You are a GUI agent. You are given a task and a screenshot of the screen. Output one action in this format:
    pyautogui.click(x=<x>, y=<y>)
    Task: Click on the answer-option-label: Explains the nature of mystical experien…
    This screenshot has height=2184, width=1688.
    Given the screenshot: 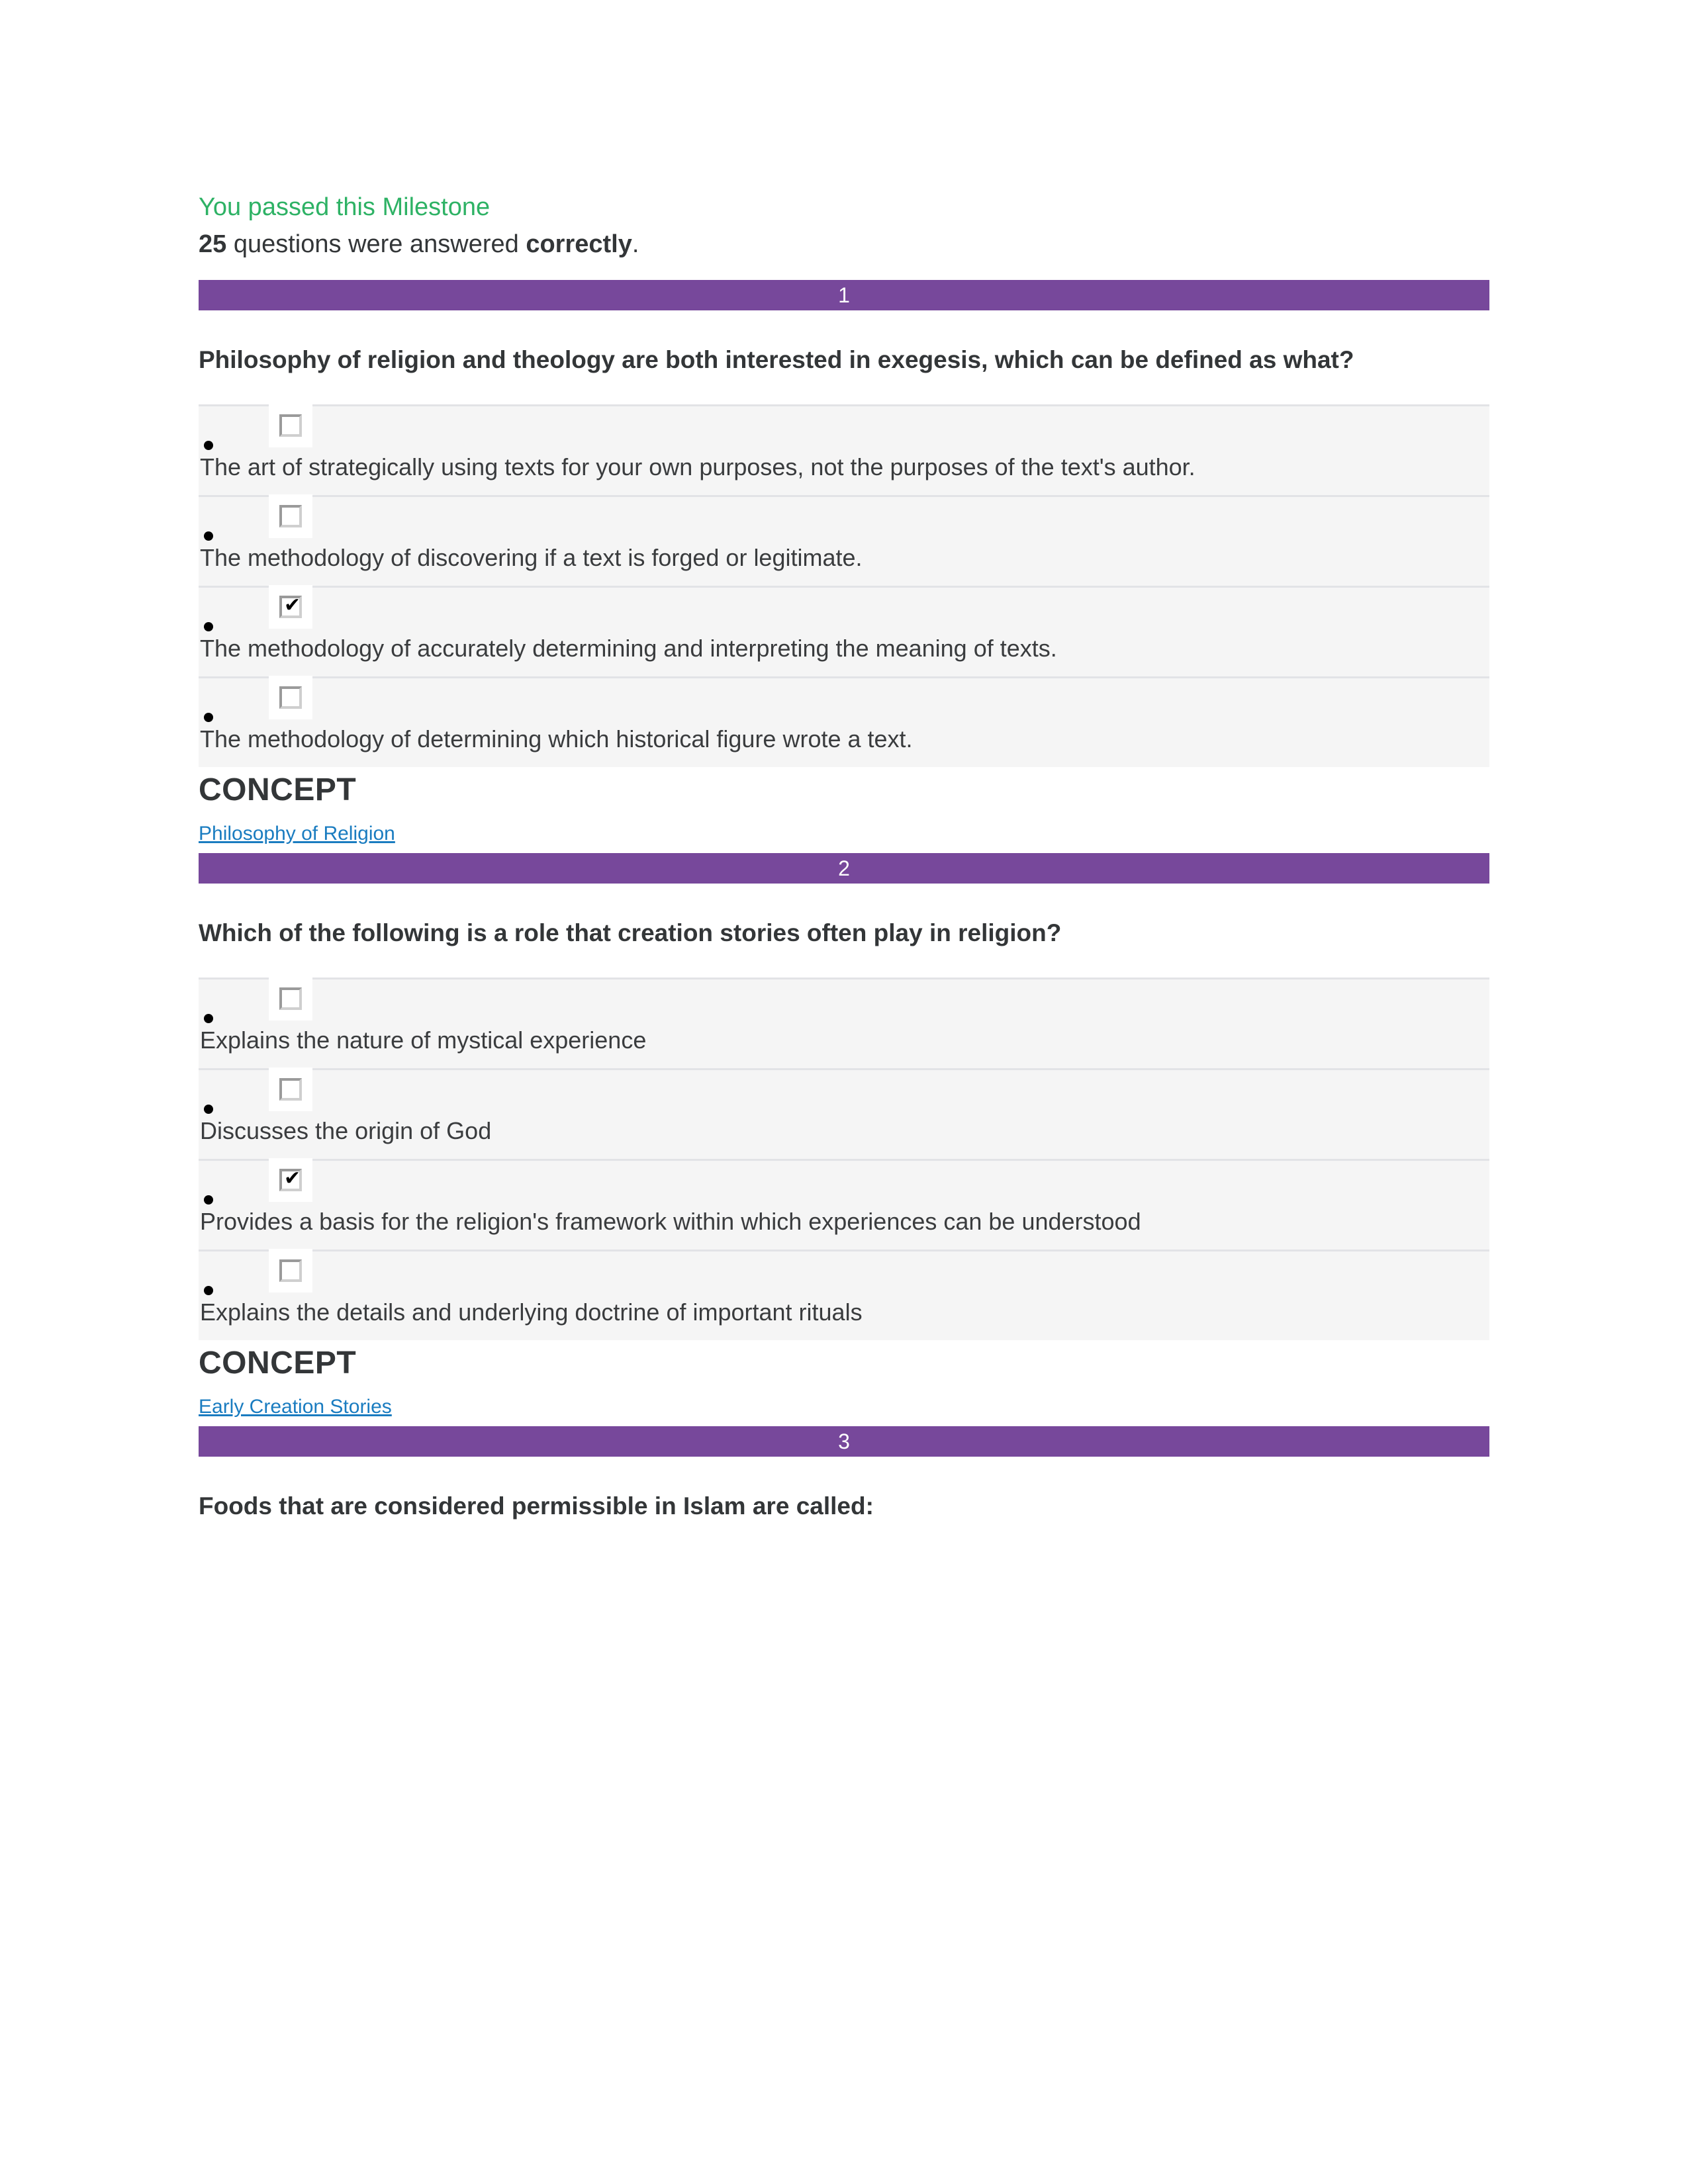 What is the action you would take?
    pyautogui.click(x=423, y=1040)
    